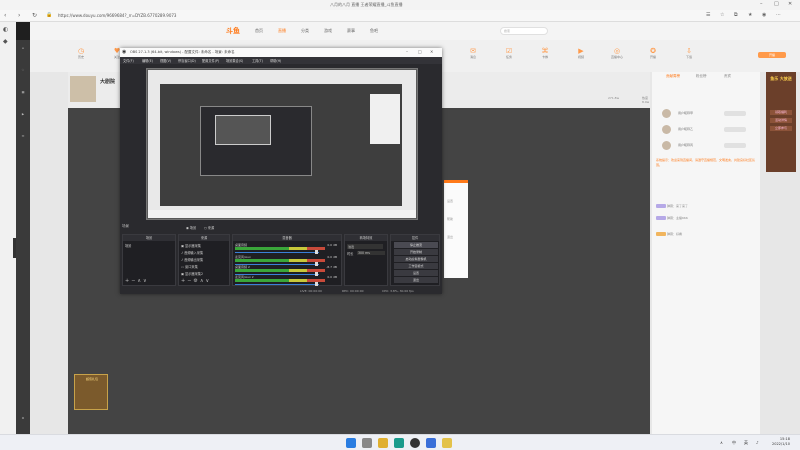 The height and width of the screenshot is (450, 800). Describe the element at coordinates (351, 443) in the screenshot. I see `start-icon` at that location.